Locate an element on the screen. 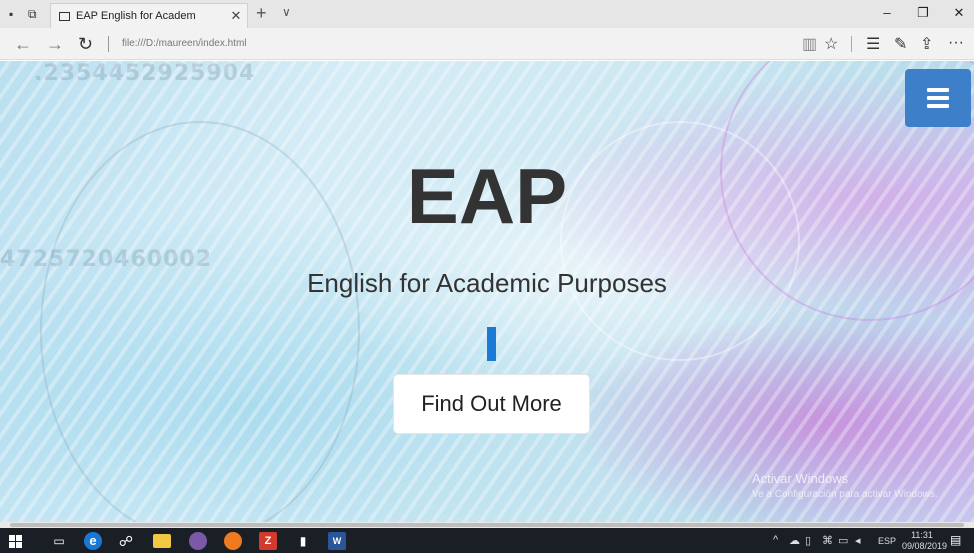 This screenshot has width=974, height=553. battery-icon: ▯ is located at coordinates (808, 540).